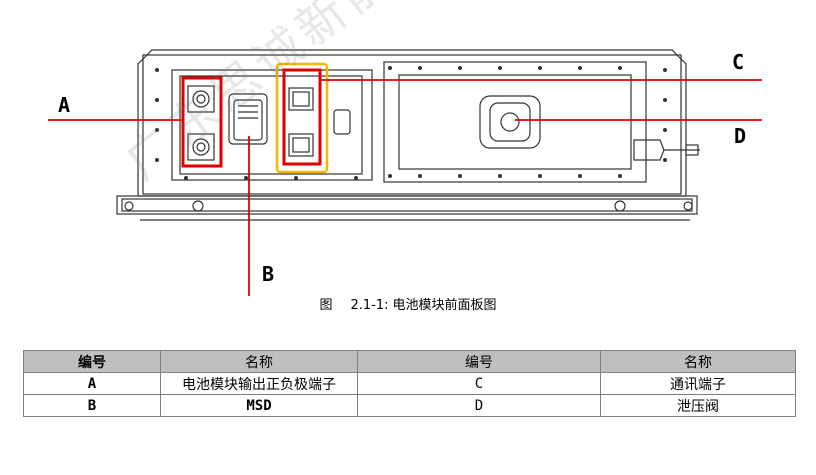 This screenshot has height=475, width=816. Describe the element at coordinates (92, 405) in the screenshot. I see `row-id: B` at that location.